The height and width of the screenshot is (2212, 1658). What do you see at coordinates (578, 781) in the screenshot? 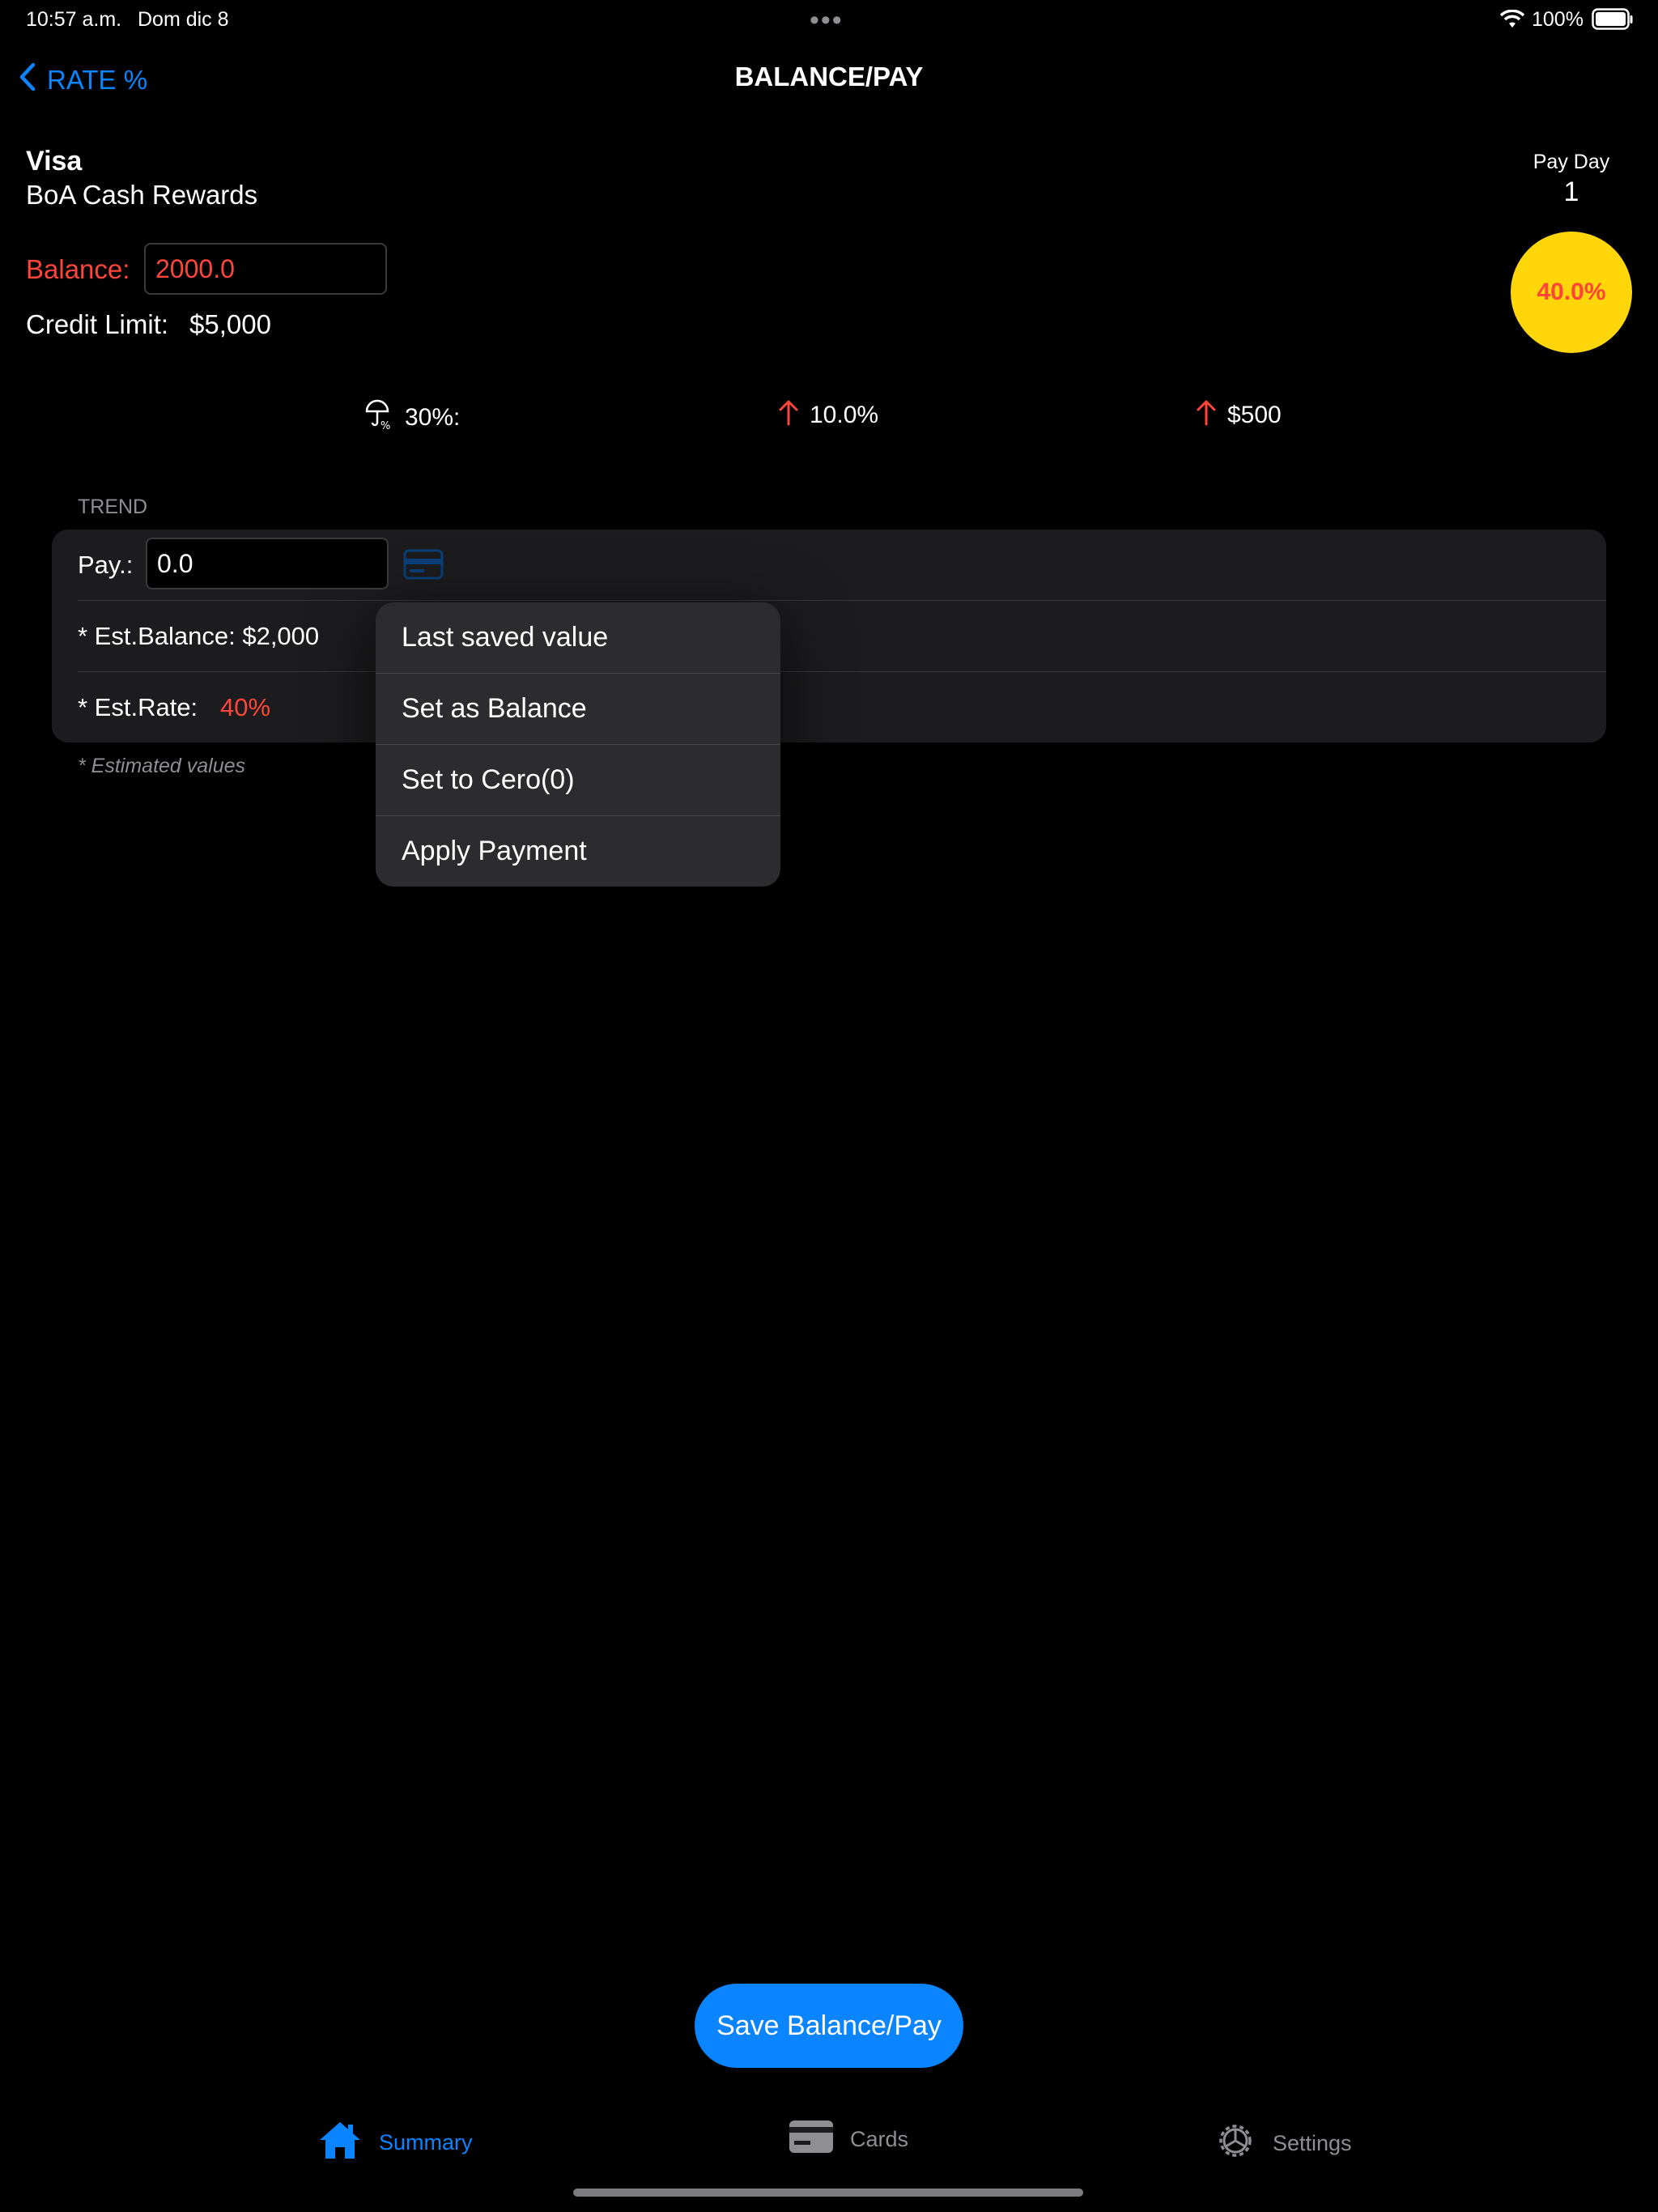
I see `menu-item-set-to-zero: Set to Cero(0)` at bounding box center [578, 781].